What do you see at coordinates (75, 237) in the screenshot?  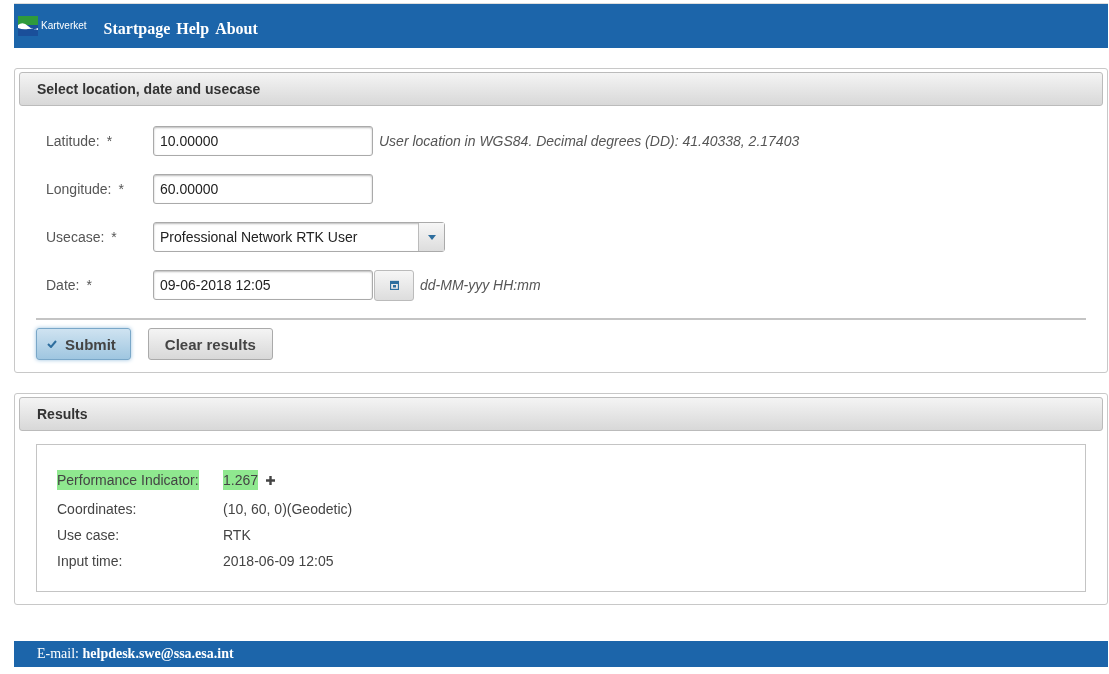 I see `field-label: Usecase:` at bounding box center [75, 237].